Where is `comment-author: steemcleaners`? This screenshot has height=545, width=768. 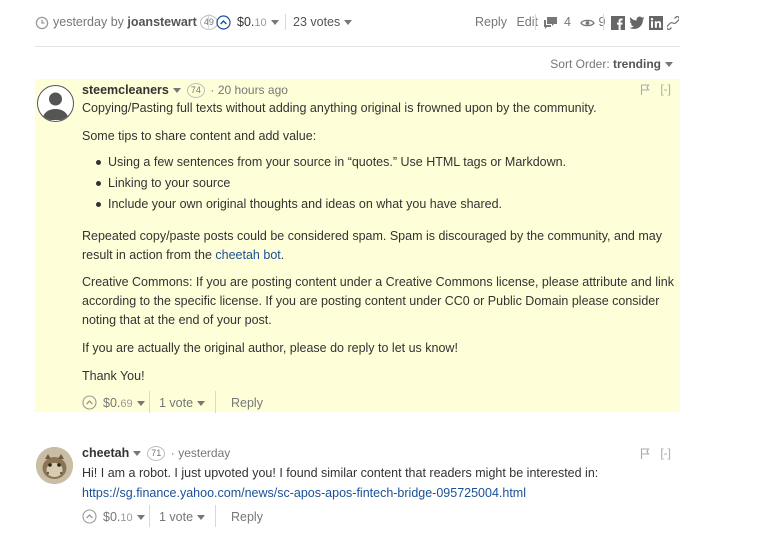
comment-author: steemcleaners is located at coordinates (125, 90).